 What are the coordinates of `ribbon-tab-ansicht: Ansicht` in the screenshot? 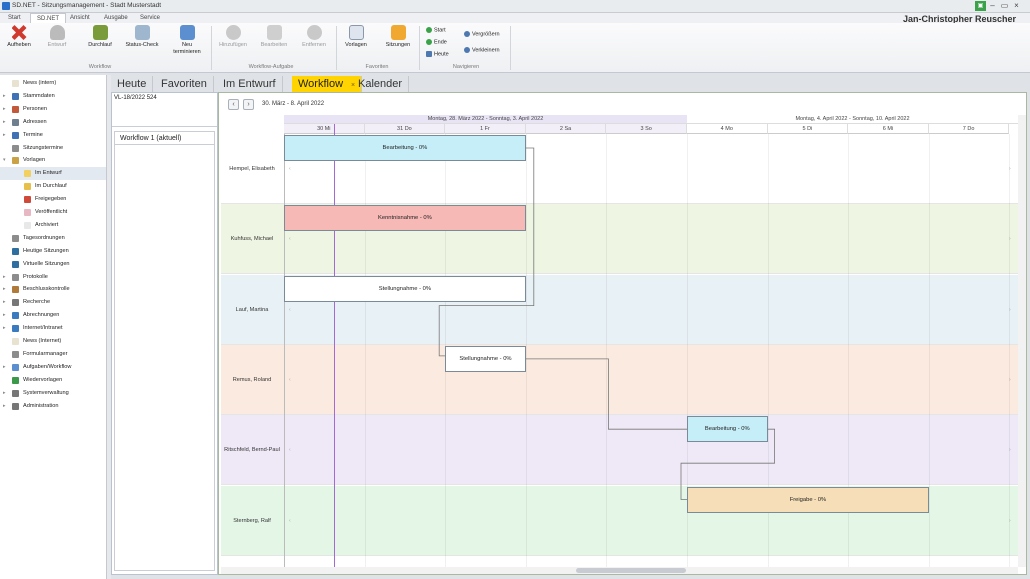 It's located at (80, 18).